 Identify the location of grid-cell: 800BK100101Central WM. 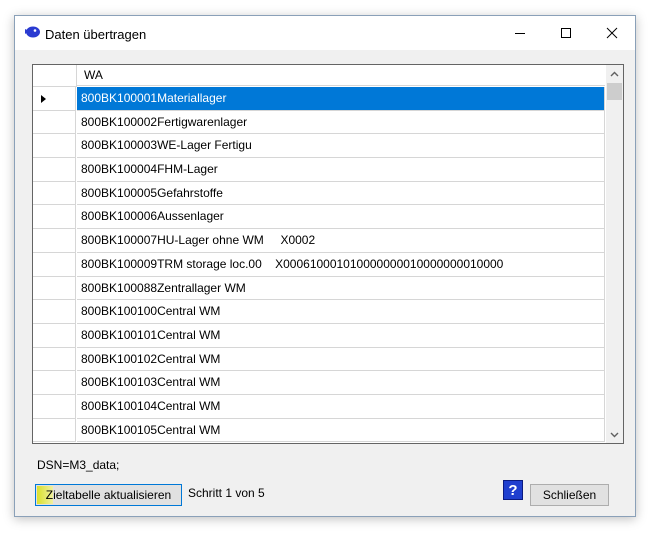
(341, 335).